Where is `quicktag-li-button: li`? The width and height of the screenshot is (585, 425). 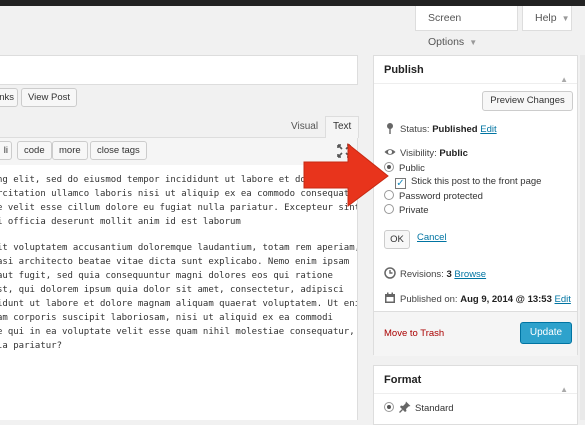 quicktag-li-button: li is located at coordinates (6, 150).